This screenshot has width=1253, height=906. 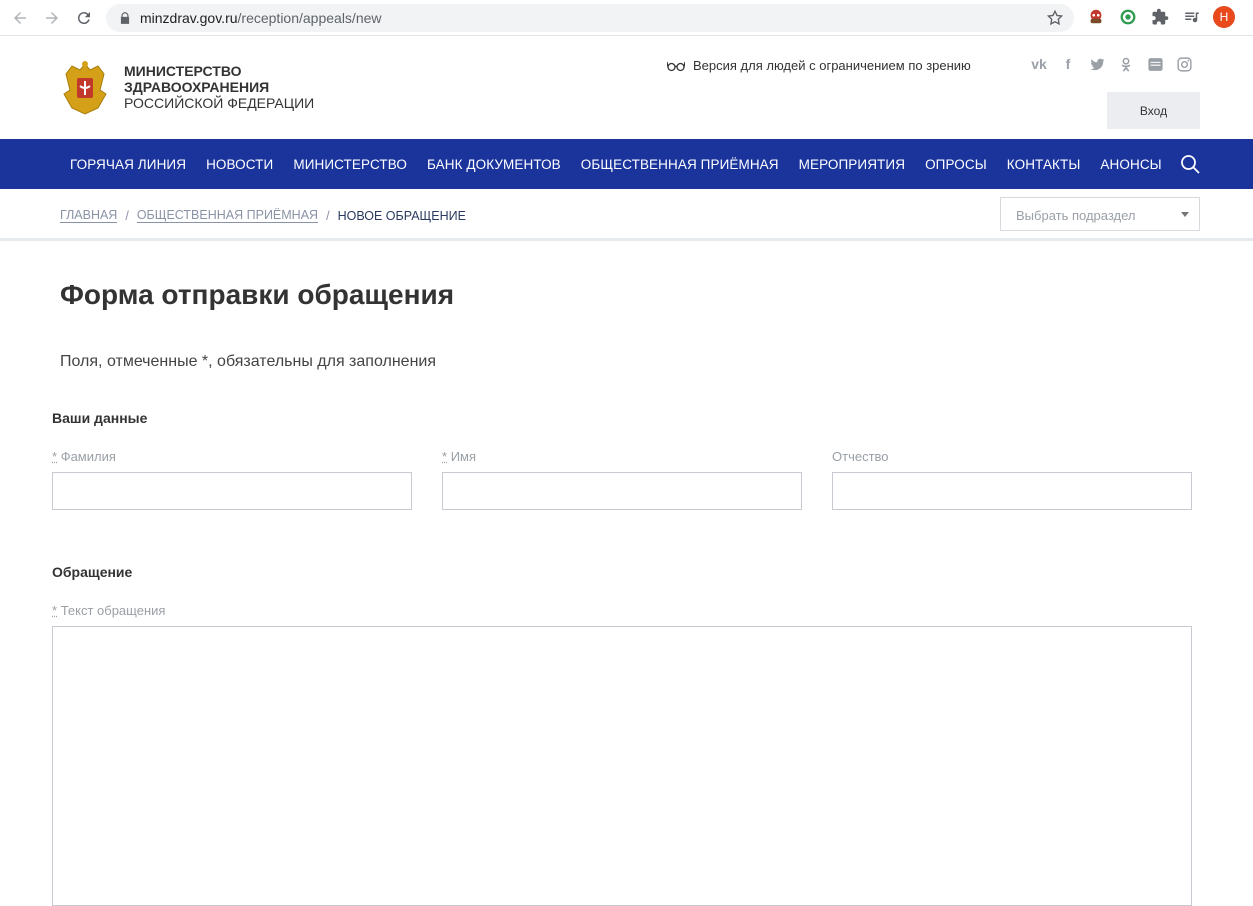 What do you see at coordinates (676, 66) in the screenshot?
I see `glasses-icon` at bounding box center [676, 66].